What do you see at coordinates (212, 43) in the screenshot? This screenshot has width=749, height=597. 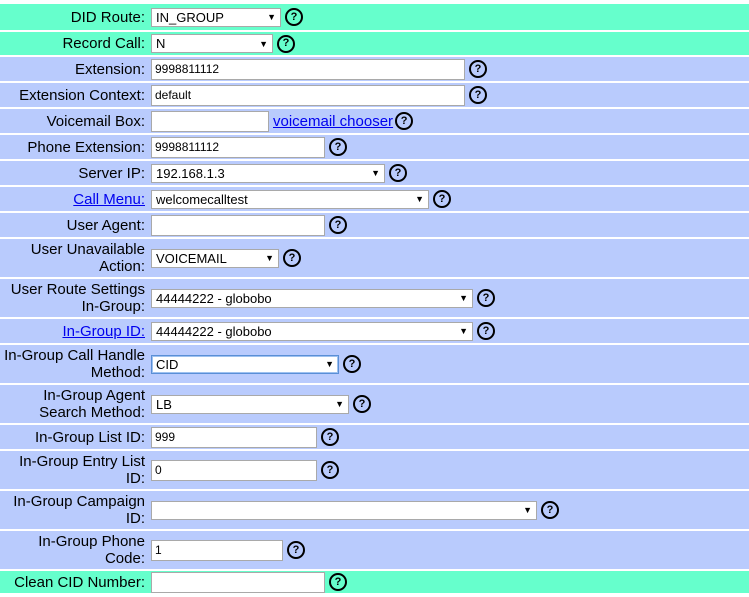 I see `record-call-select: N ▼` at bounding box center [212, 43].